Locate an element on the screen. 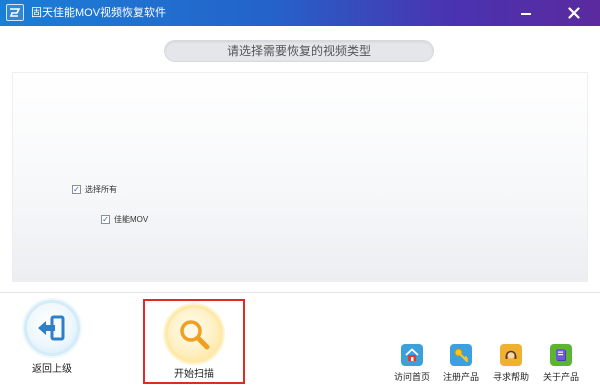  visit-home-button: 访问首页 is located at coordinates (412, 363).